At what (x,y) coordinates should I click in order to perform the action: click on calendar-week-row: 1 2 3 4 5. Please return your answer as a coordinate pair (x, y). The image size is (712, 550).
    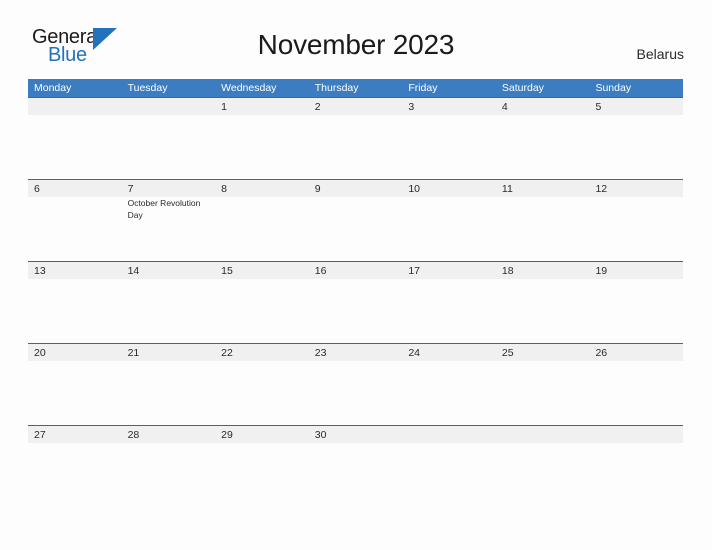
    Looking at the image, I should click on (355, 138).